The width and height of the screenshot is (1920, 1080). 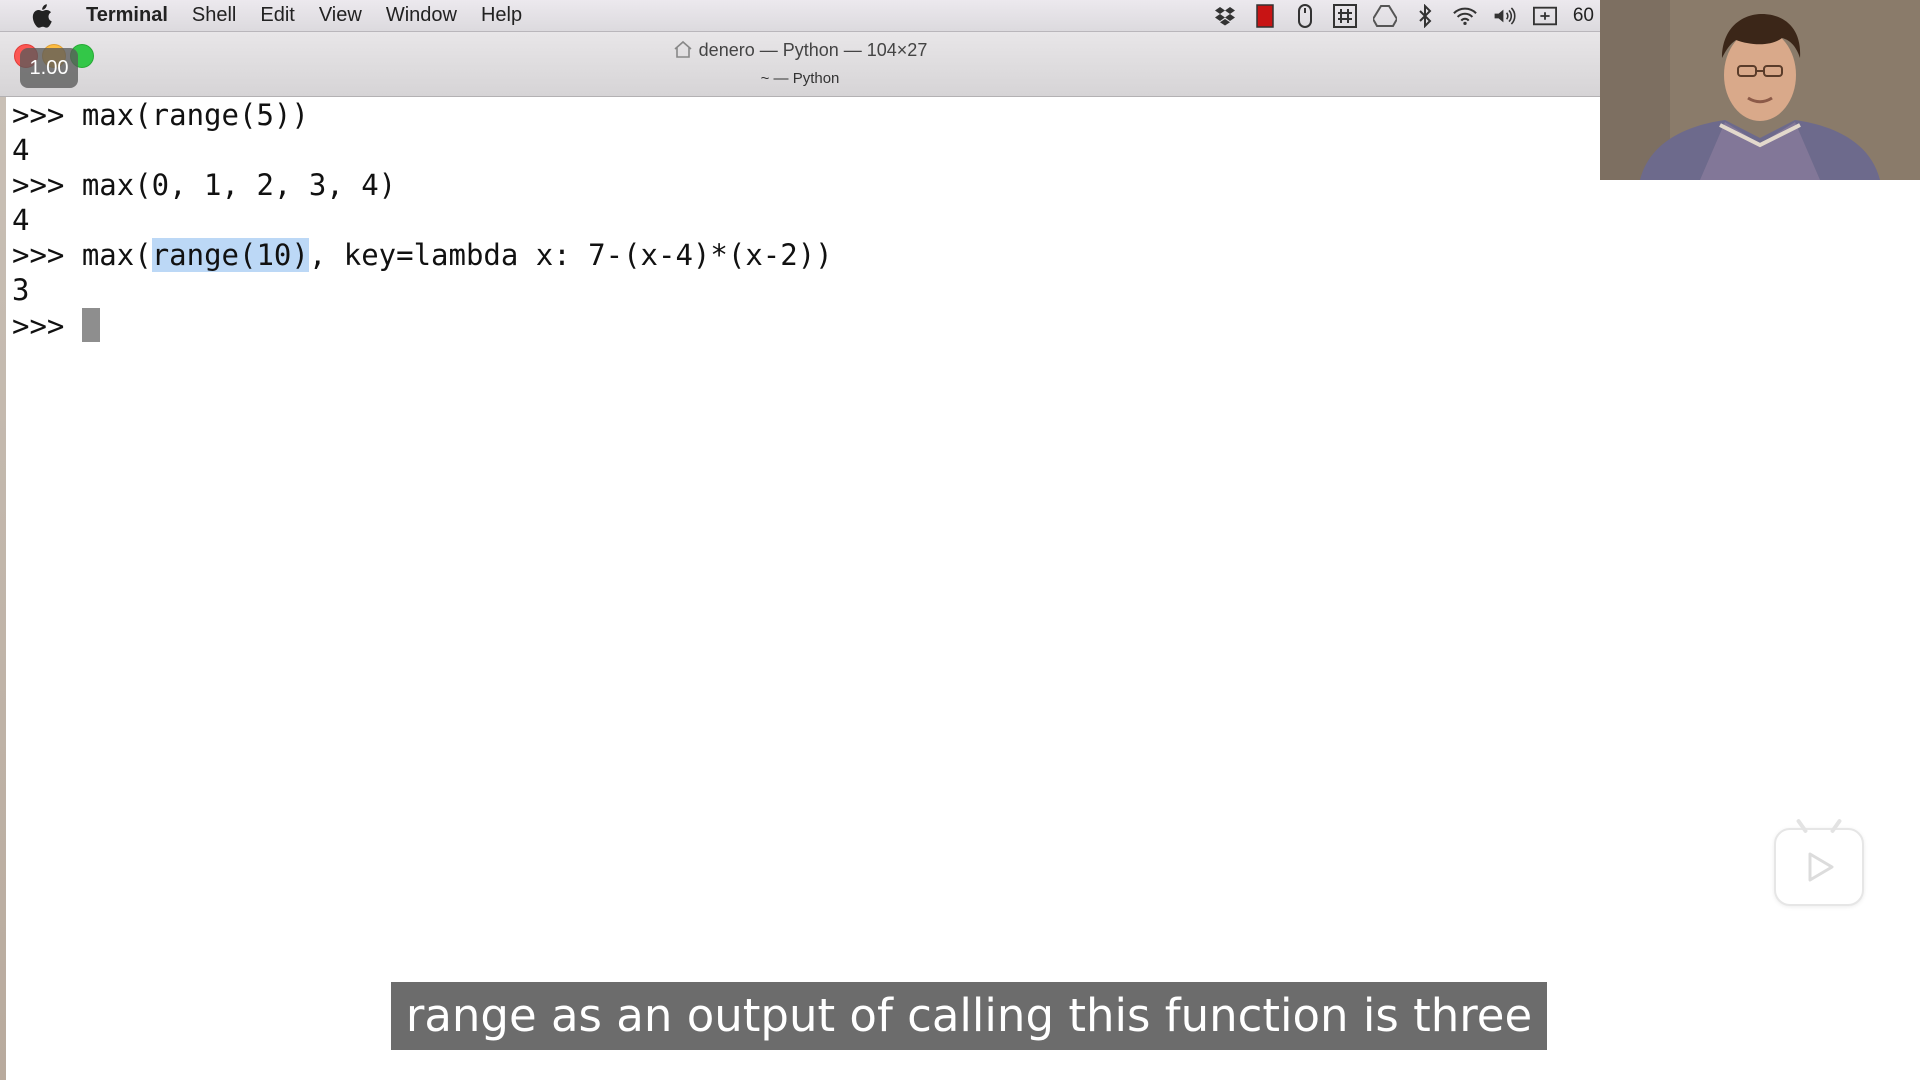 What do you see at coordinates (800, 79) in the screenshot?
I see `tab-label: ~ — Python` at bounding box center [800, 79].